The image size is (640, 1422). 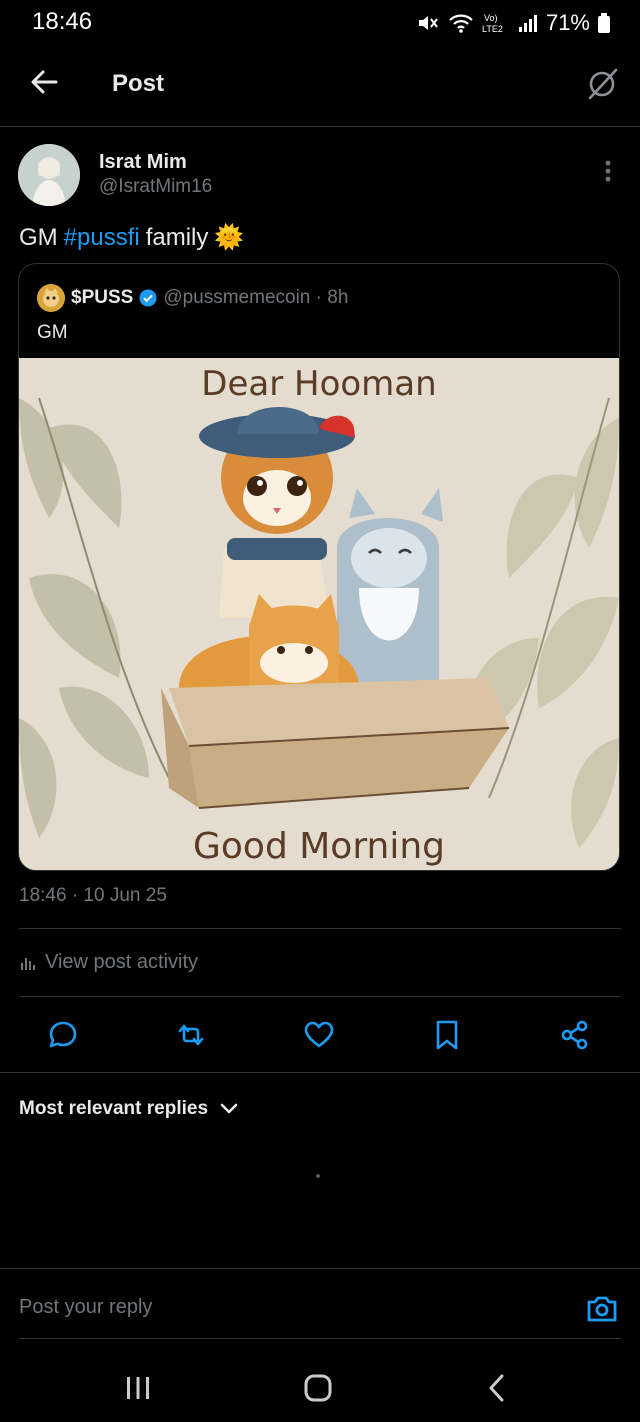 What do you see at coordinates (527, 23) in the screenshot?
I see `signal-icon` at bounding box center [527, 23].